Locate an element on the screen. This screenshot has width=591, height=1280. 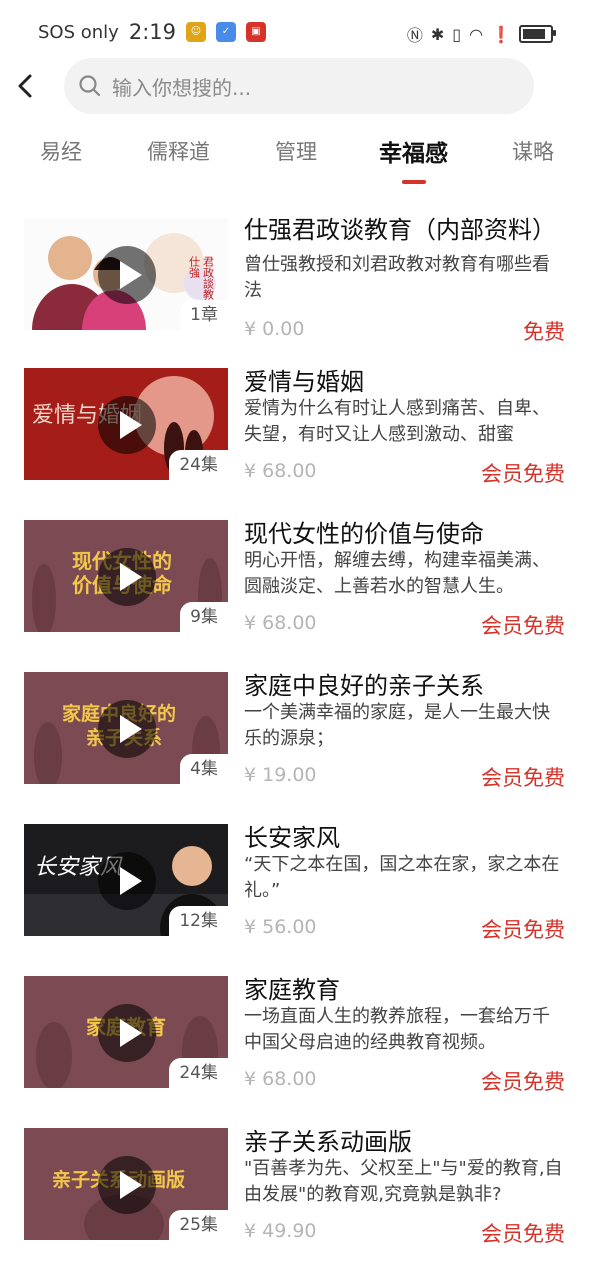
nfc-icon: Ⓝ is located at coordinates (414, 35).